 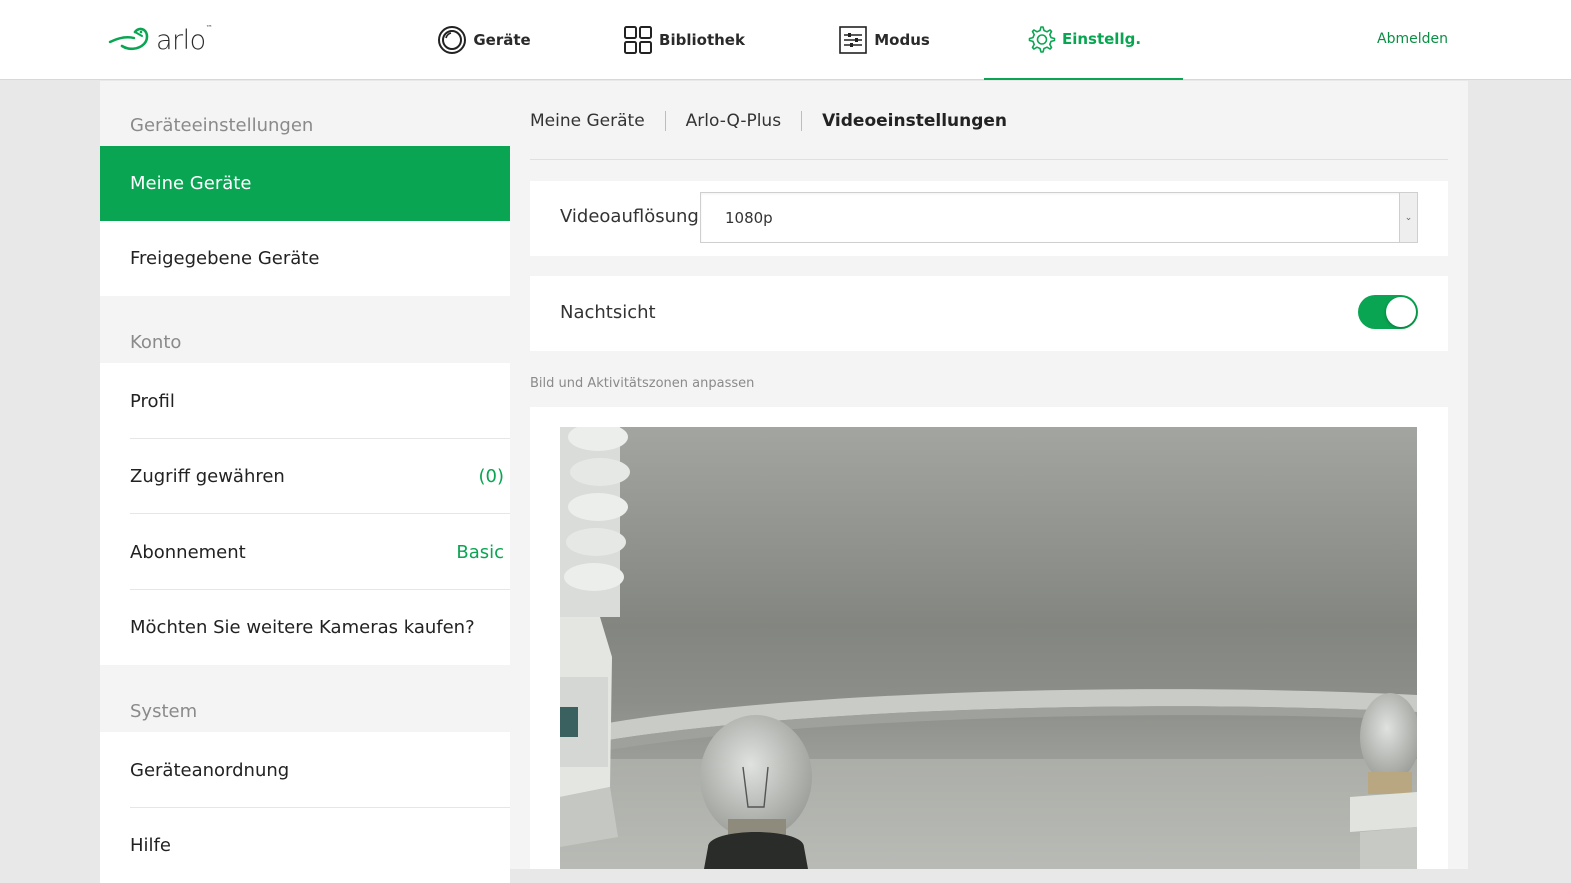 What do you see at coordinates (305, 845) in the screenshot?
I see `sidebar-item-help: Hilfe` at bounding box center [305, 845].